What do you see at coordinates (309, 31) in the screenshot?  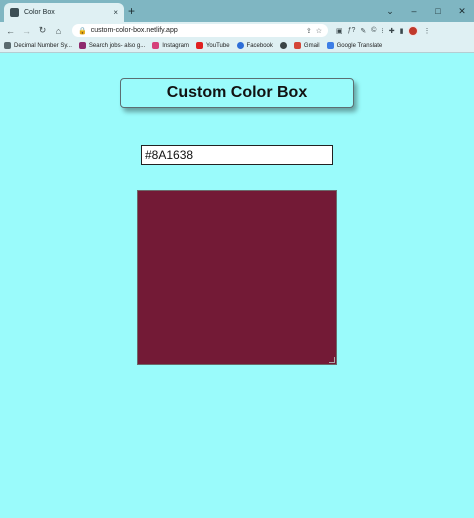 I see `share-icon: ⇪` at bounding box center [309, 31].